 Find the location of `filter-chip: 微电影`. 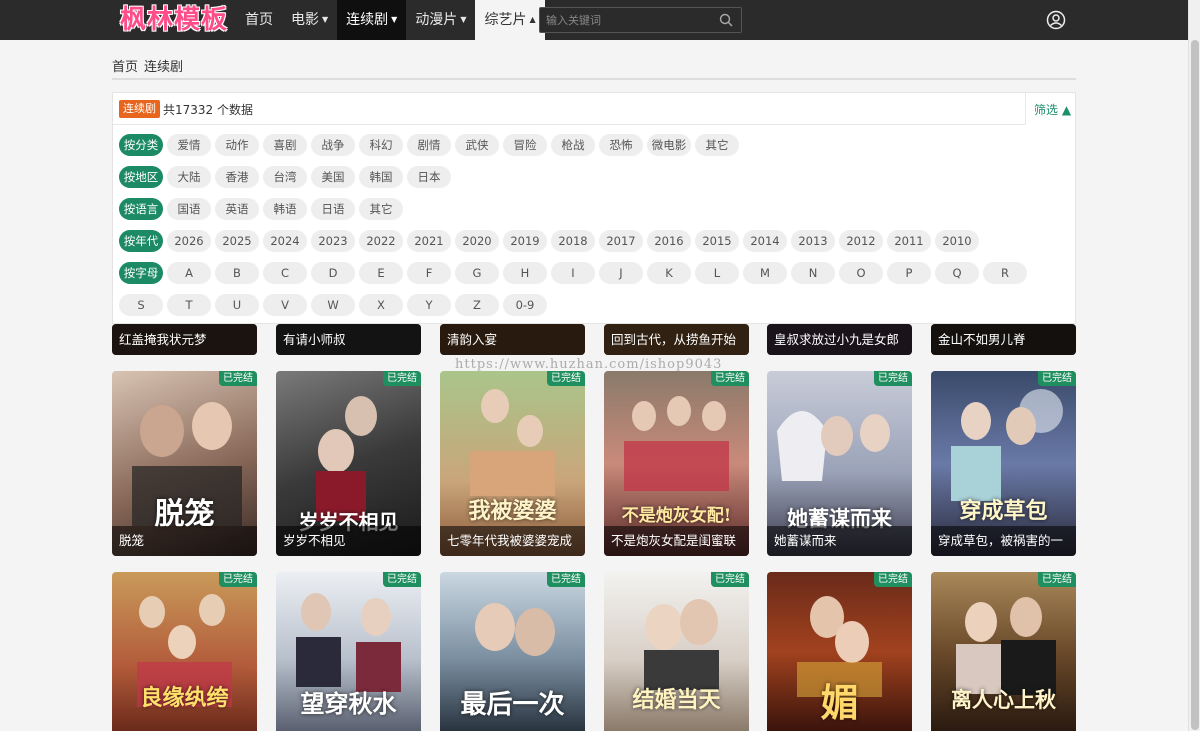

filter-chip: 微电影 is located at coordinates (669, 145).